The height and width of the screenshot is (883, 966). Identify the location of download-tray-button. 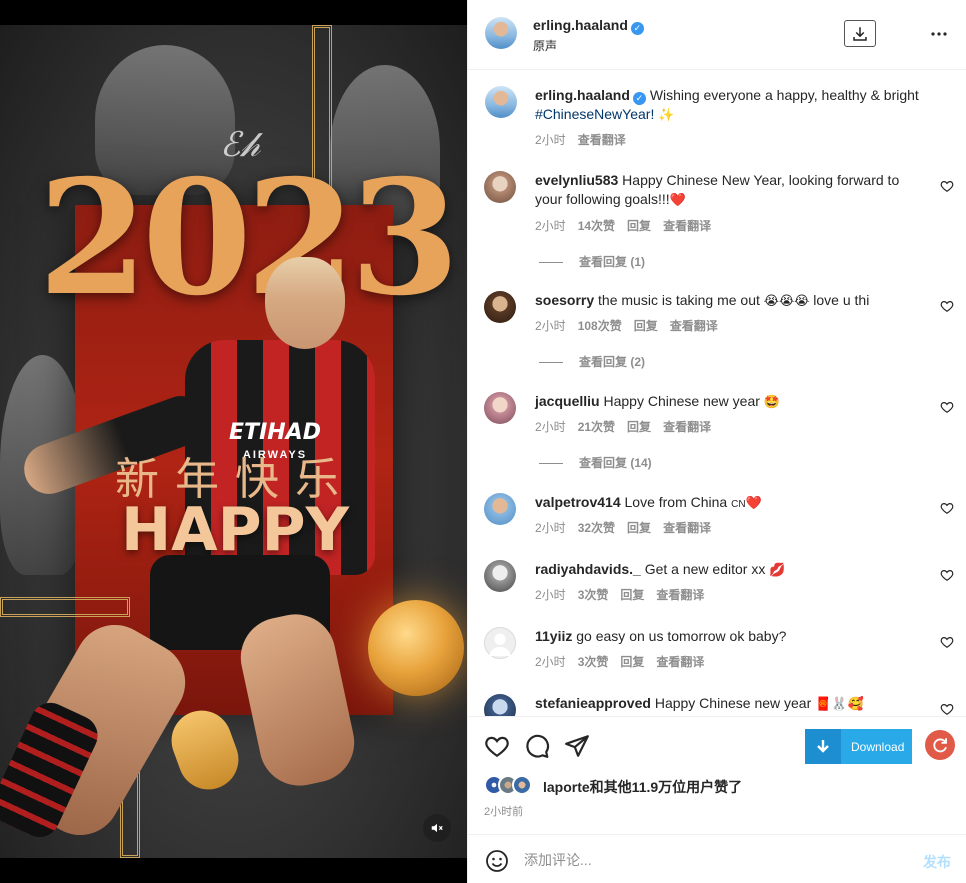
(860, 33).